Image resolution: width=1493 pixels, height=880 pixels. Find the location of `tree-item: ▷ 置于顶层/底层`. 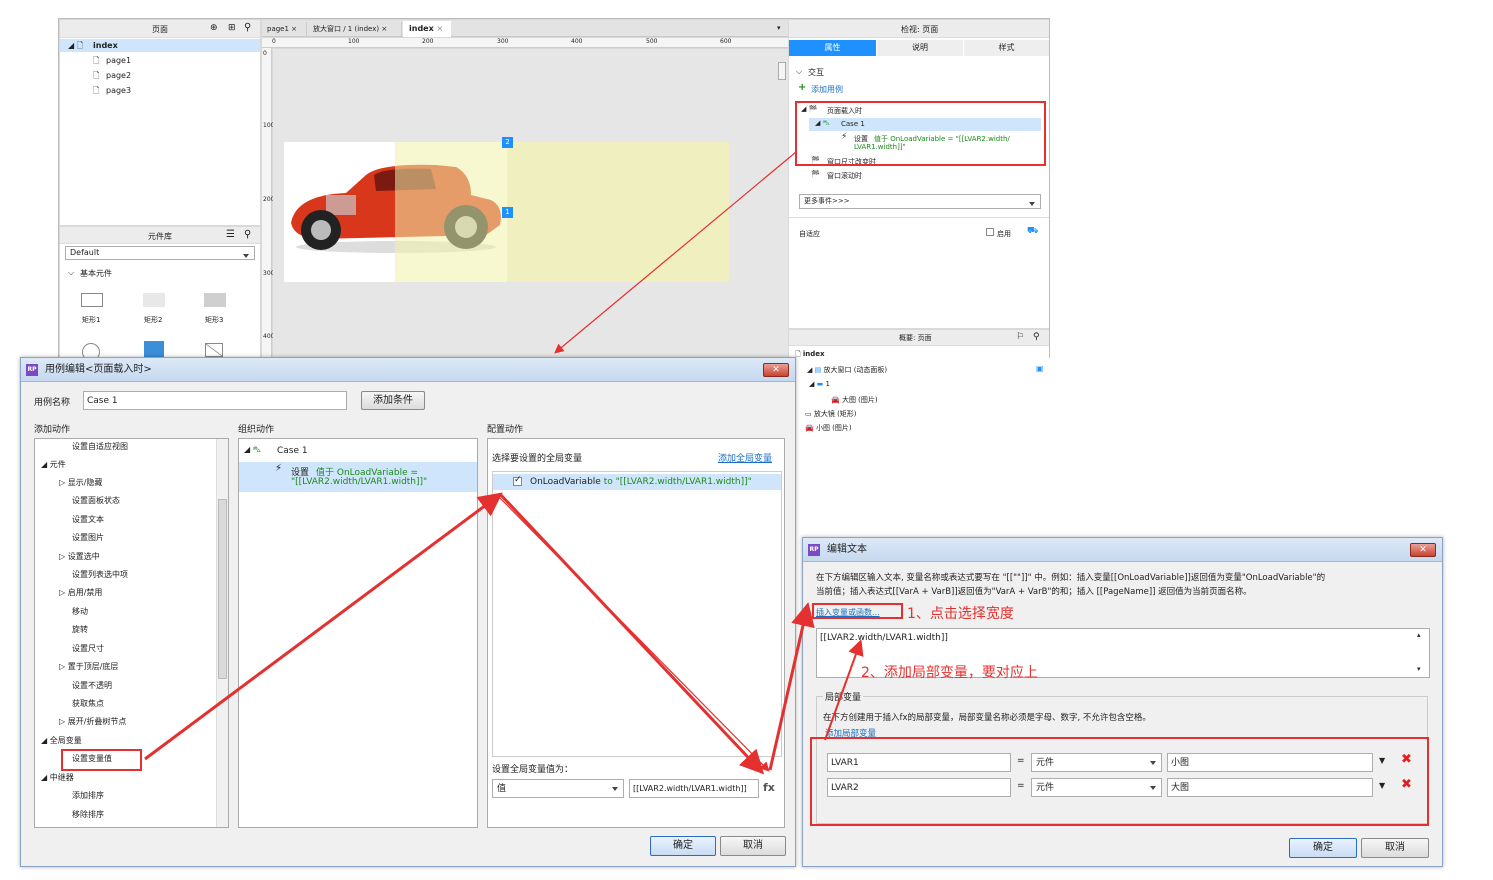

tree-item: ▷ 置于顶层/底层 is located at coordinates (88, 666).